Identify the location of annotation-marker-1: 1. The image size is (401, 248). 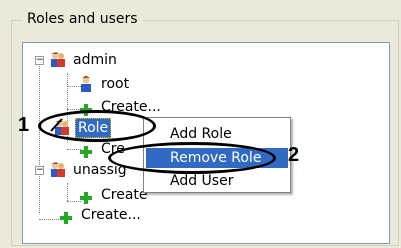
(24, 125).